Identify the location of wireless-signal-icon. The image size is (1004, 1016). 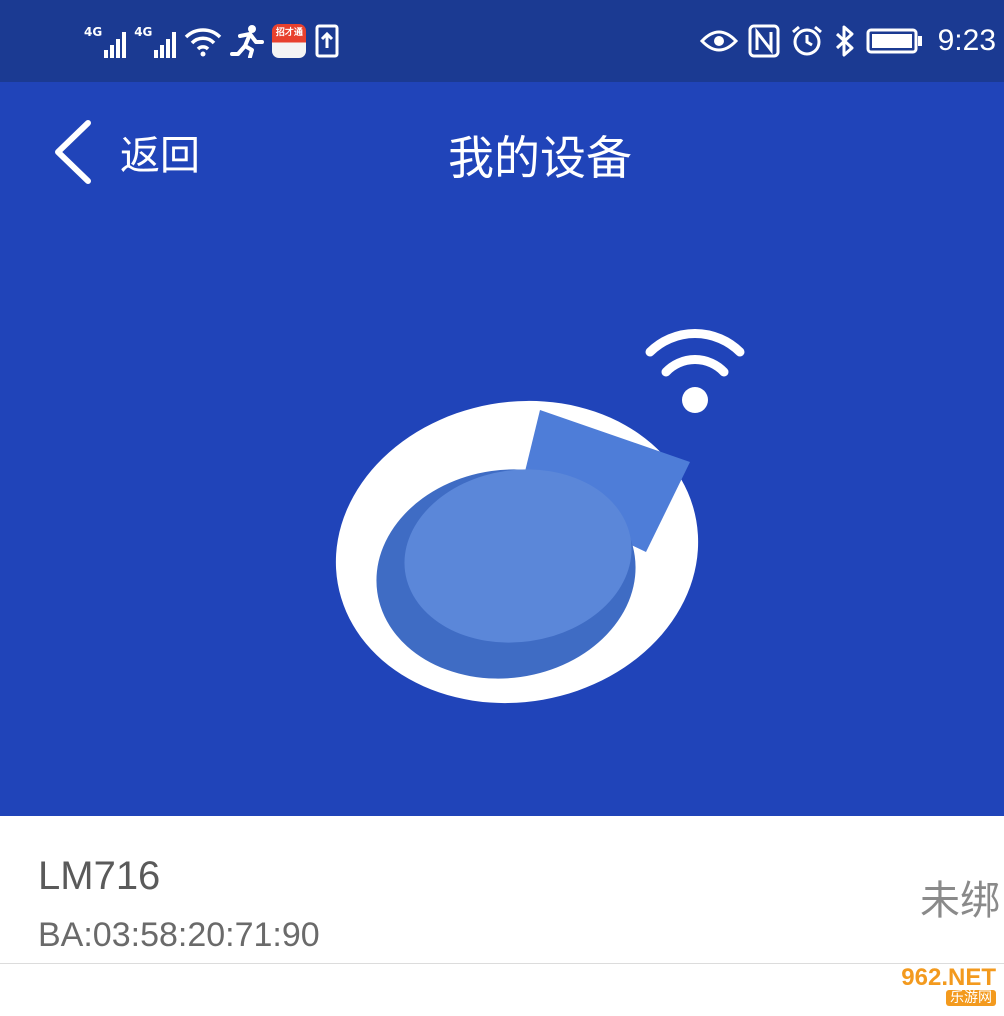
(695, 371).